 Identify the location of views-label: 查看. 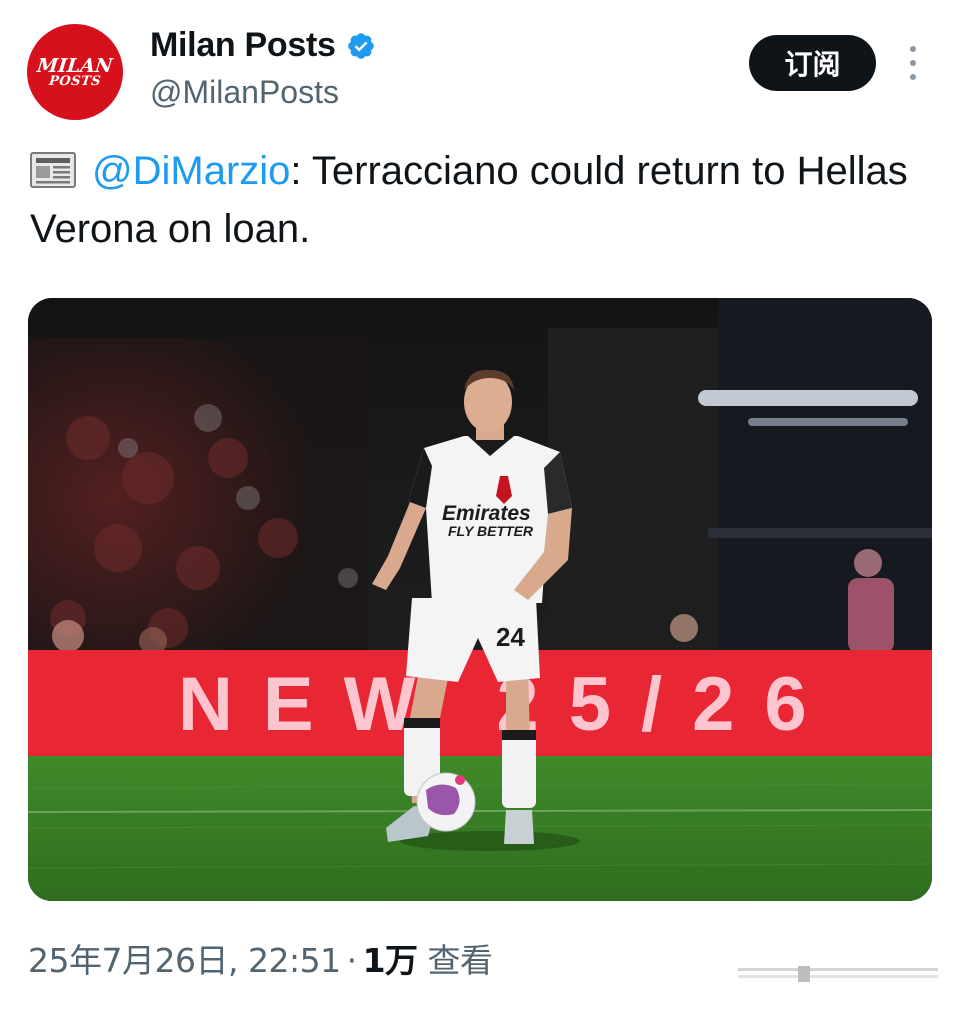
(460, 960).